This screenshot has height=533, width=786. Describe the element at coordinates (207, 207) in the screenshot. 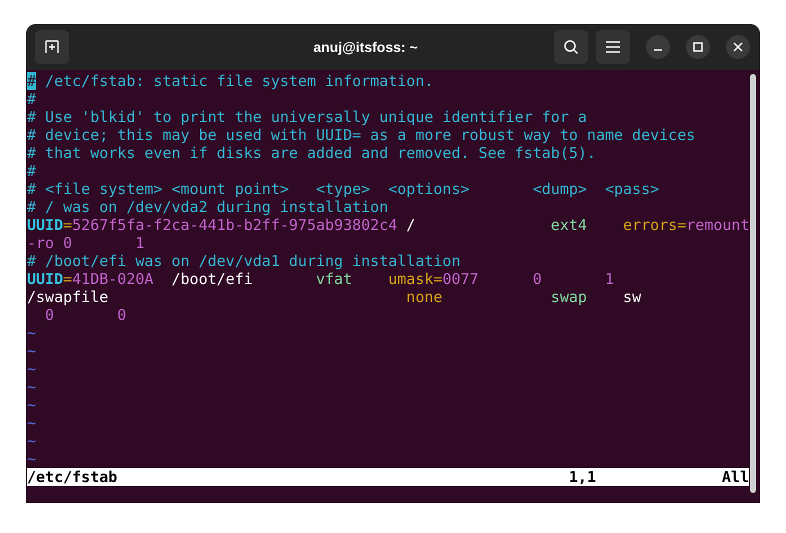

I see `code-line: # / was on /dev/vda2 during installation` at that location.